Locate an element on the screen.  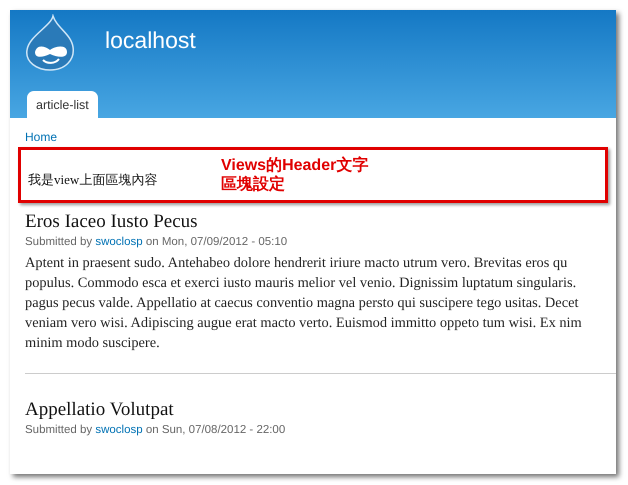
tab: article-list is located at coordinates (62, 104).